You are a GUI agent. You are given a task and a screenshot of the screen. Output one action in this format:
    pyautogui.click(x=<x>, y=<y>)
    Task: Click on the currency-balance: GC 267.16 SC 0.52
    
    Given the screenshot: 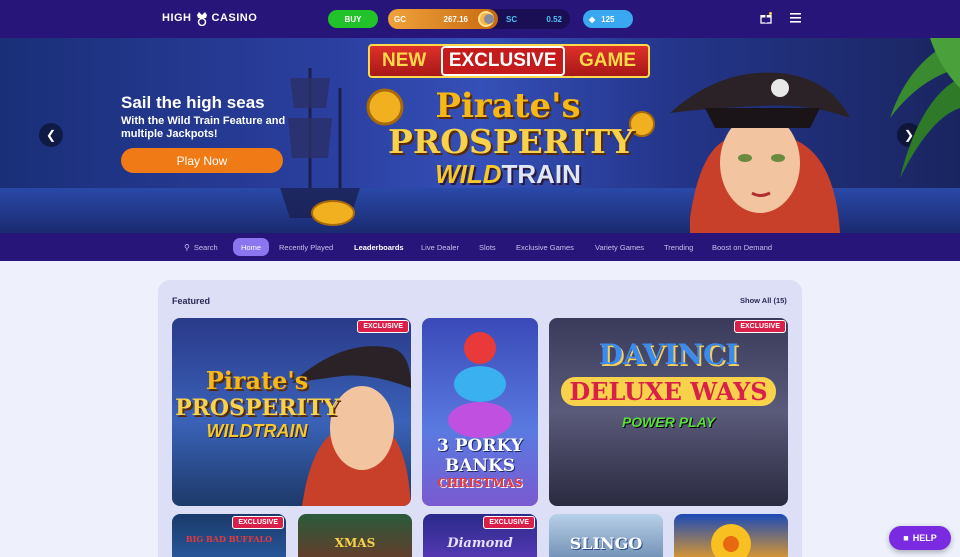 What is the action you would take?
    pyautogui.click(x=479, y=19)
    